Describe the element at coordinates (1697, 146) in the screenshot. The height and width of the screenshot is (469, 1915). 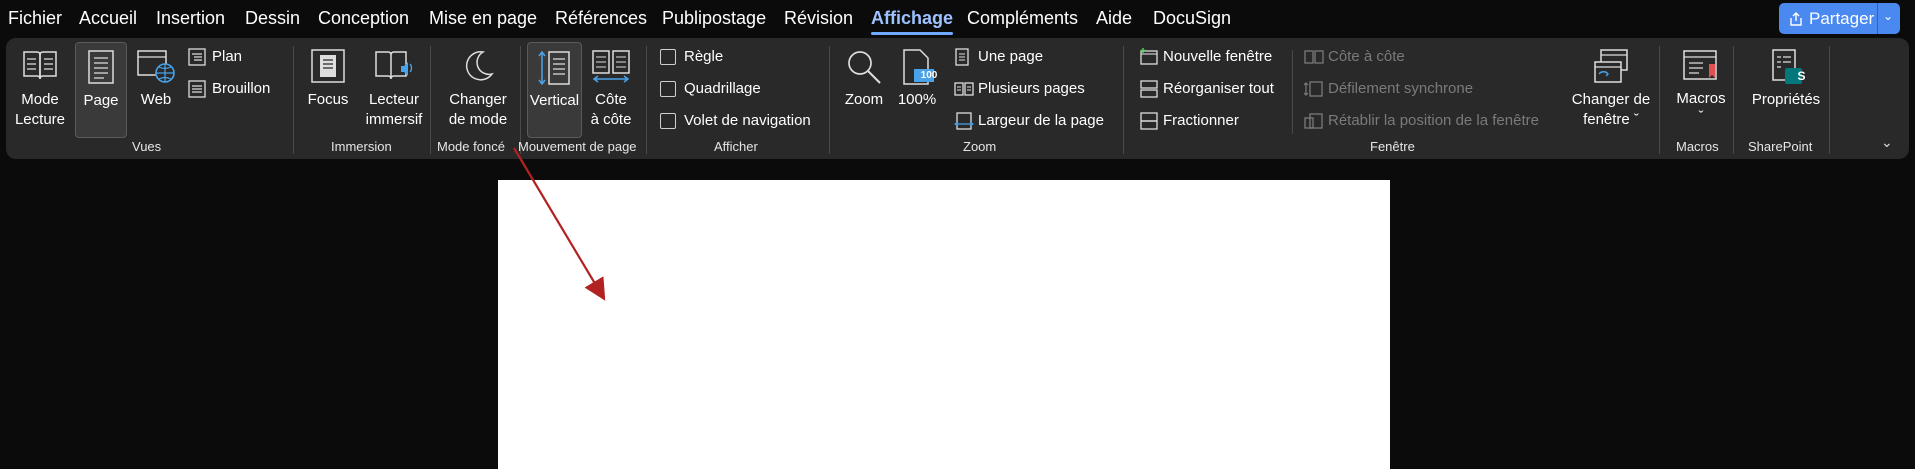
I see `group-label-macros: Macros` at that location.